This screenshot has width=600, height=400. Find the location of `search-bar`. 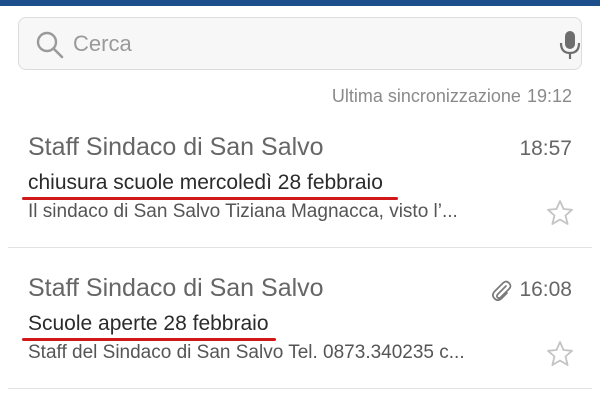

search-bar is located at coordinates (300, 43).